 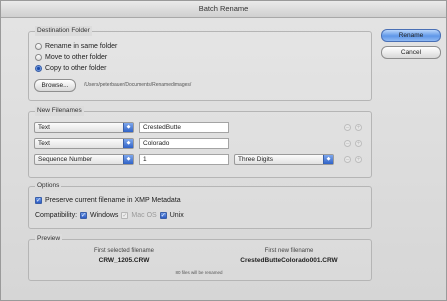 What do you see at coordinates (63, 31) in the screenshot?
I see `destination-folder-label: Destination Folder` at bounding box center [63, 31].